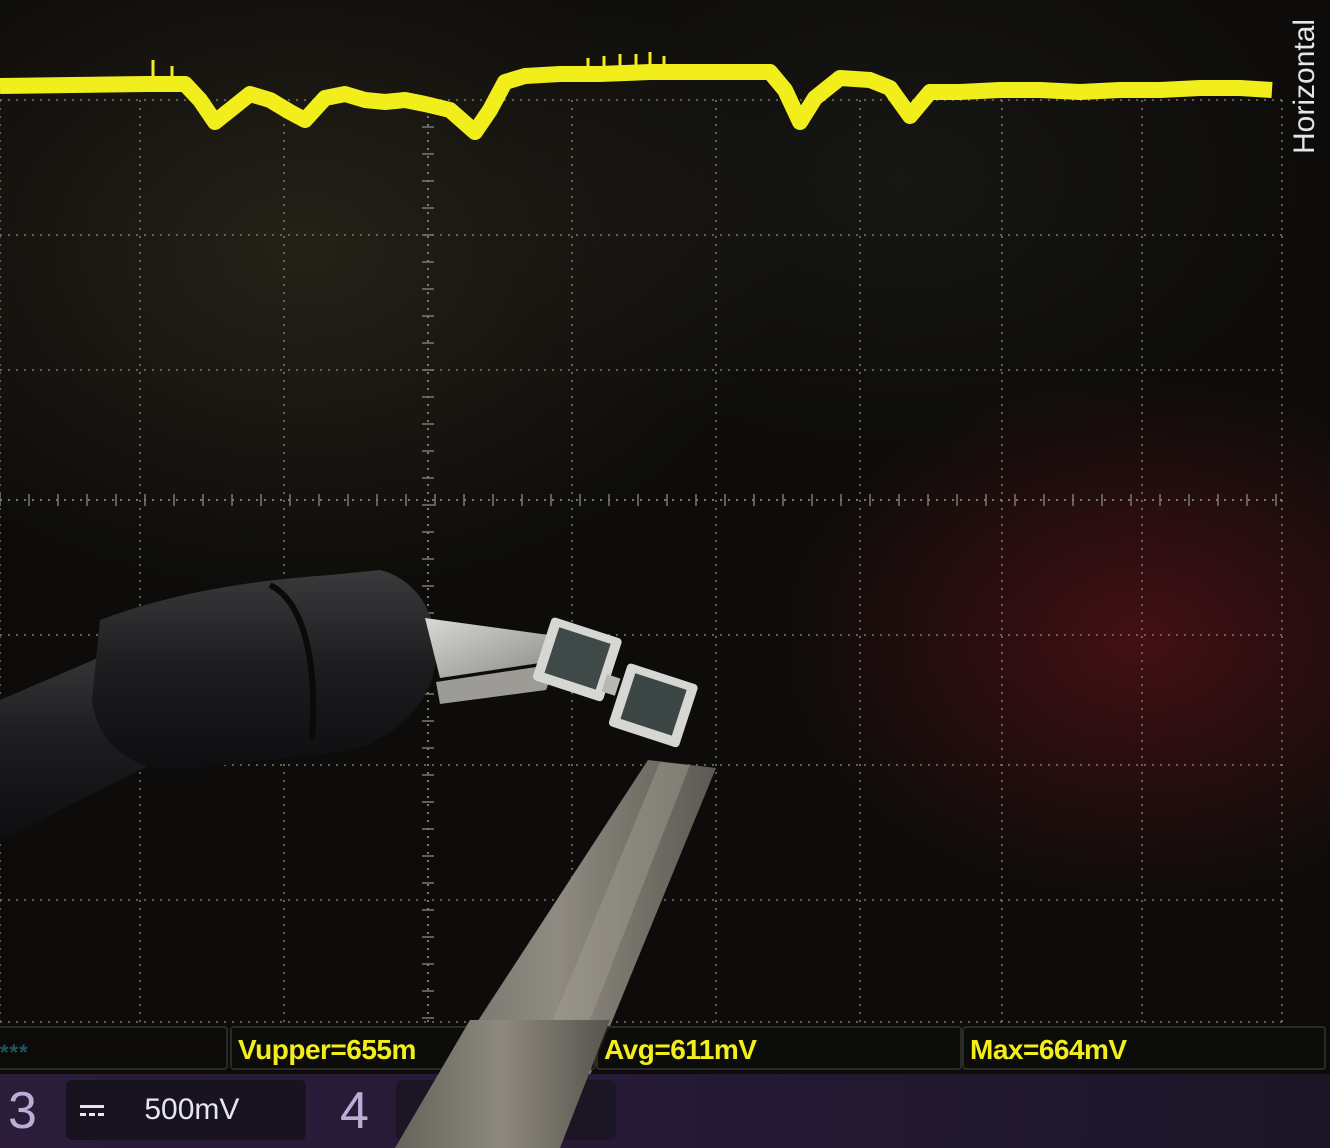 The image size is (1330, 1148). I want to click on measurement-max: Max=664mV, so click(1144, 1048).